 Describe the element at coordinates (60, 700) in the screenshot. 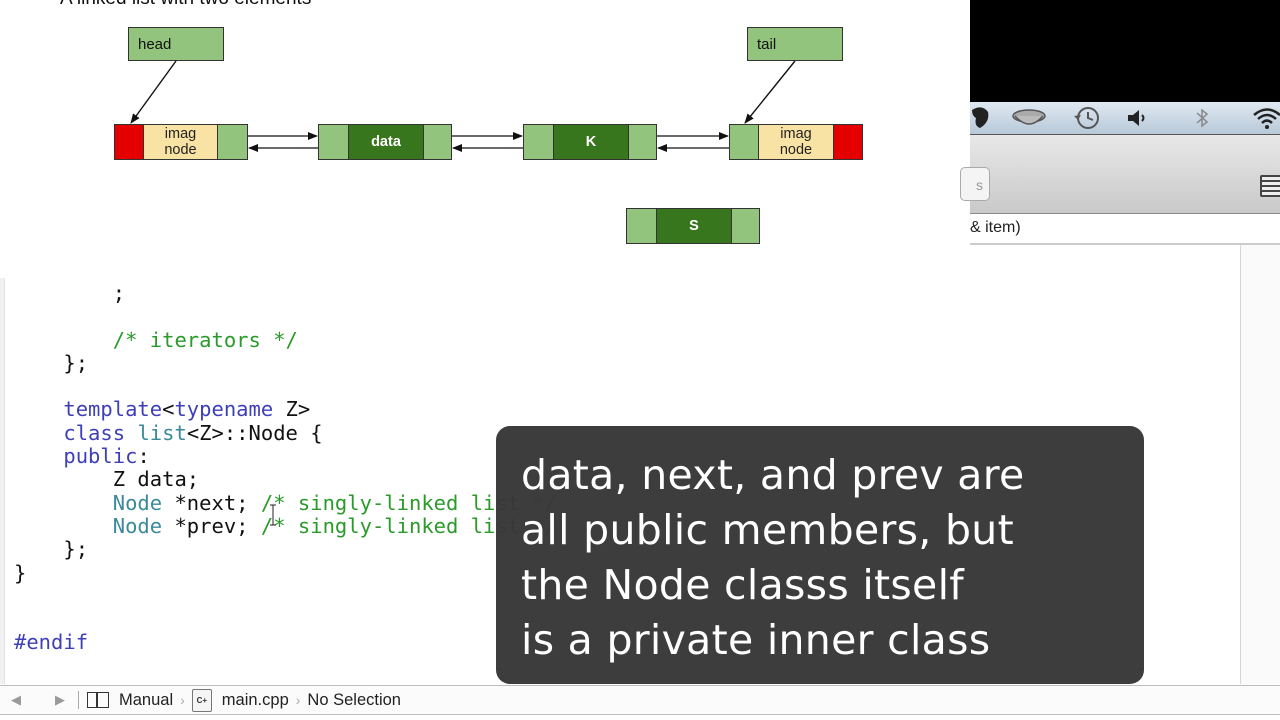

I see `forward-arrow-icon: ▶` at that location.